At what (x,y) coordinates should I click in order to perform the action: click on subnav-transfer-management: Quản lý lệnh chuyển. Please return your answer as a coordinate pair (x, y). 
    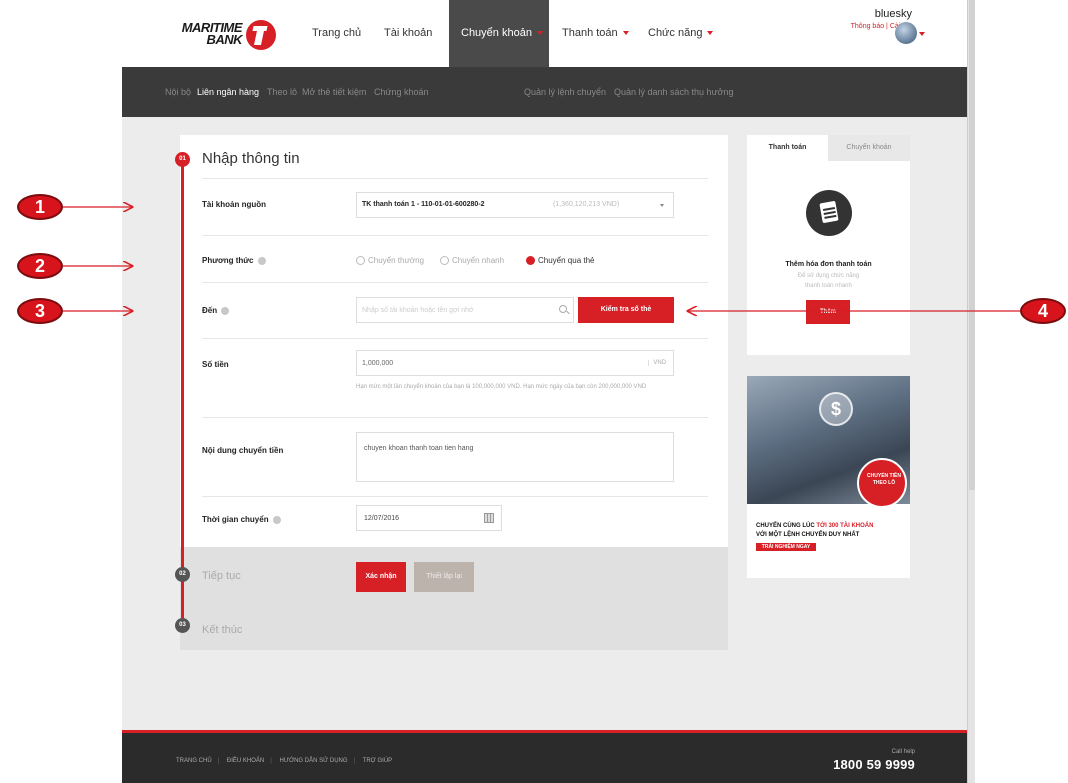
    Looking at the image, I should click on (565, 92).